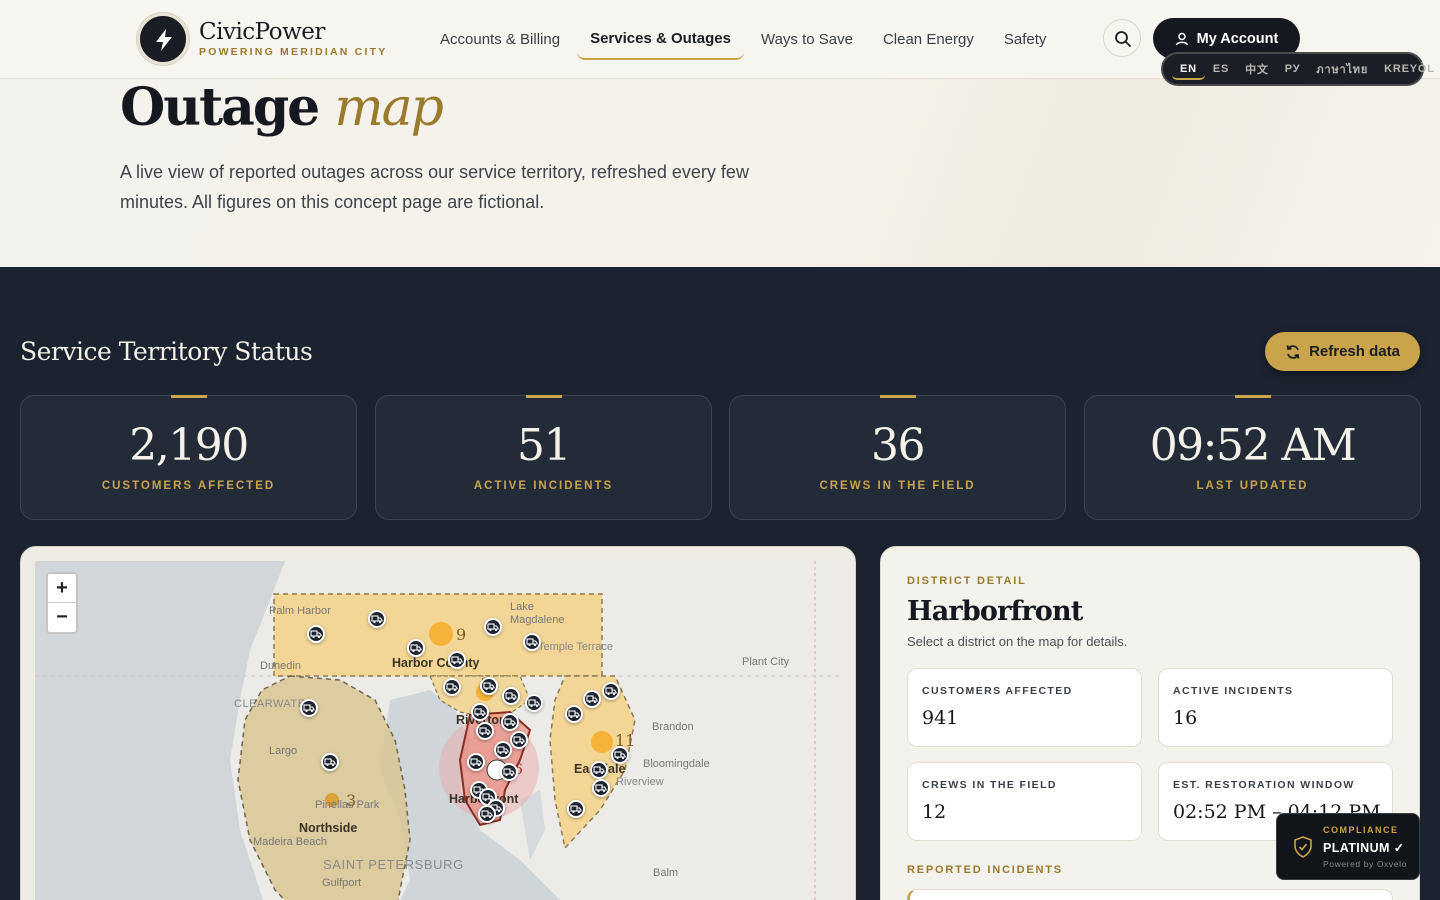 The height and width of the screenshot is (900, 1440). I want to click on section-title: Service Territory Status, so click(166, 351).